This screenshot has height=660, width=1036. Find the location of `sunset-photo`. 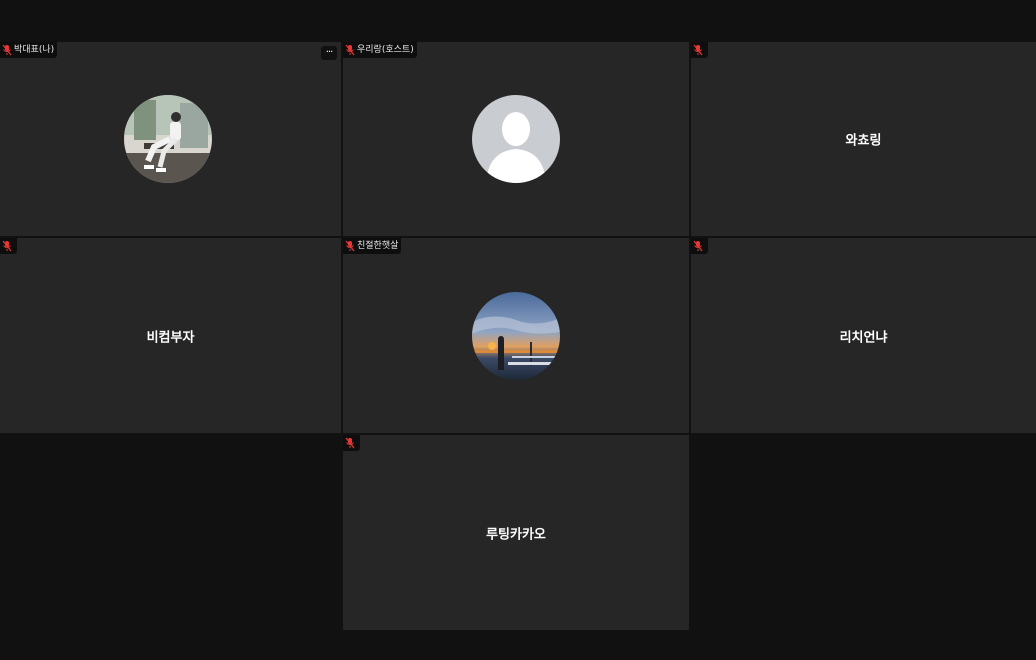

sunset-photo is located at coordinates (516, 335).